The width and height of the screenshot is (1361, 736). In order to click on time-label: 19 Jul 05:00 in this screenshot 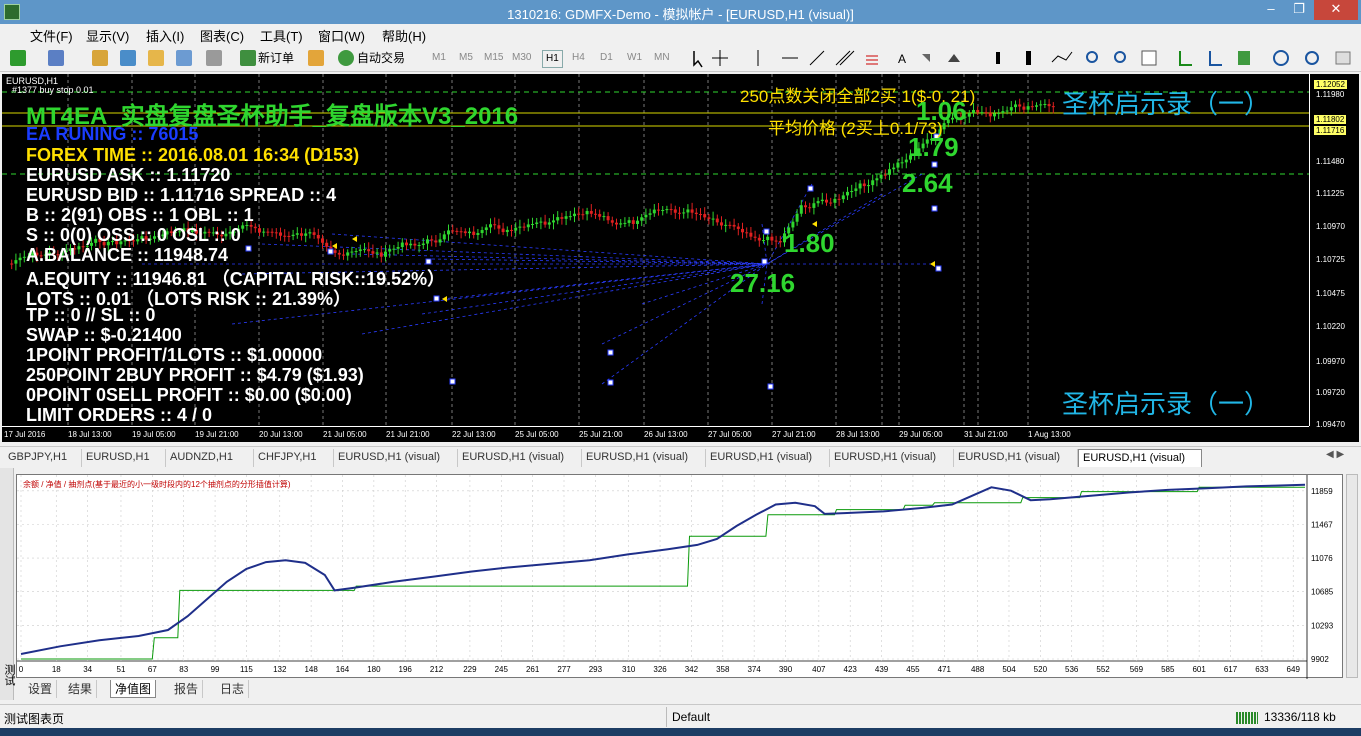, I will do `click(154, 434)`.